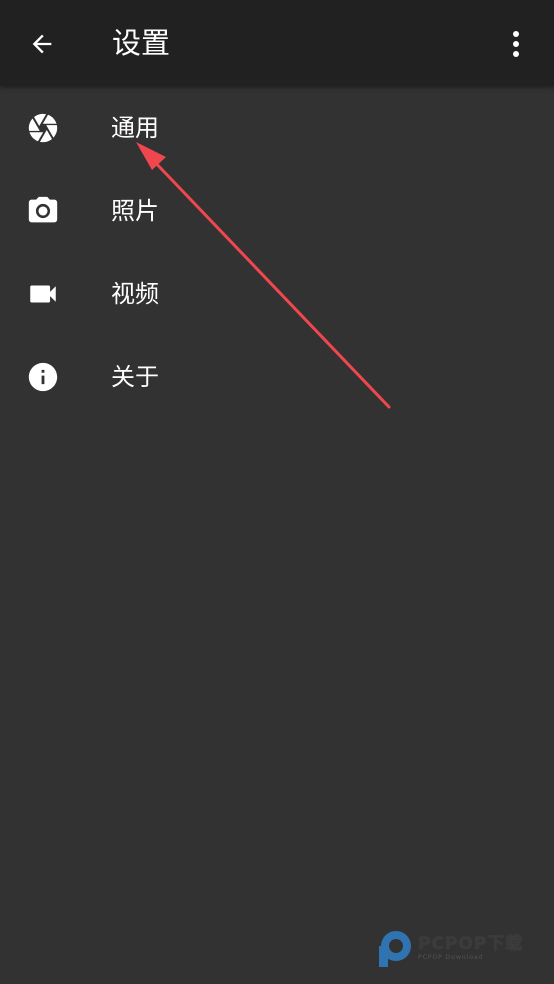  What do you see at coordinates (43, 294) in the screenshot?
I see `videocam-icon` at bounding box center [43, 294].